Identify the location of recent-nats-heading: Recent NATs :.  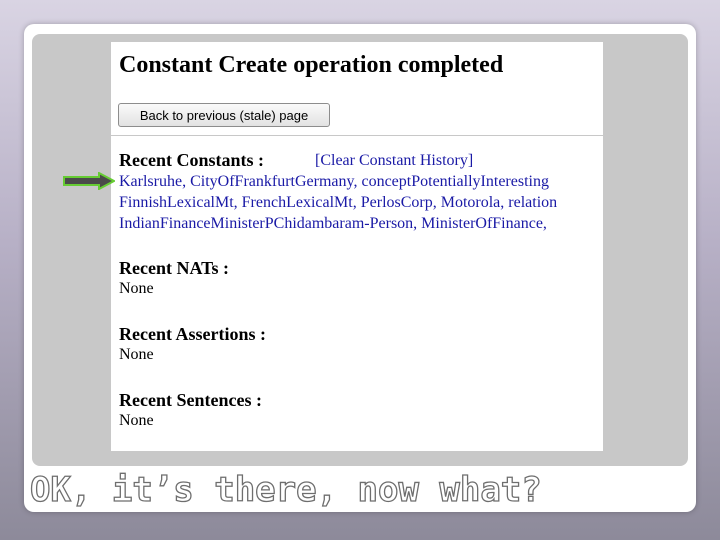
(174, 268).